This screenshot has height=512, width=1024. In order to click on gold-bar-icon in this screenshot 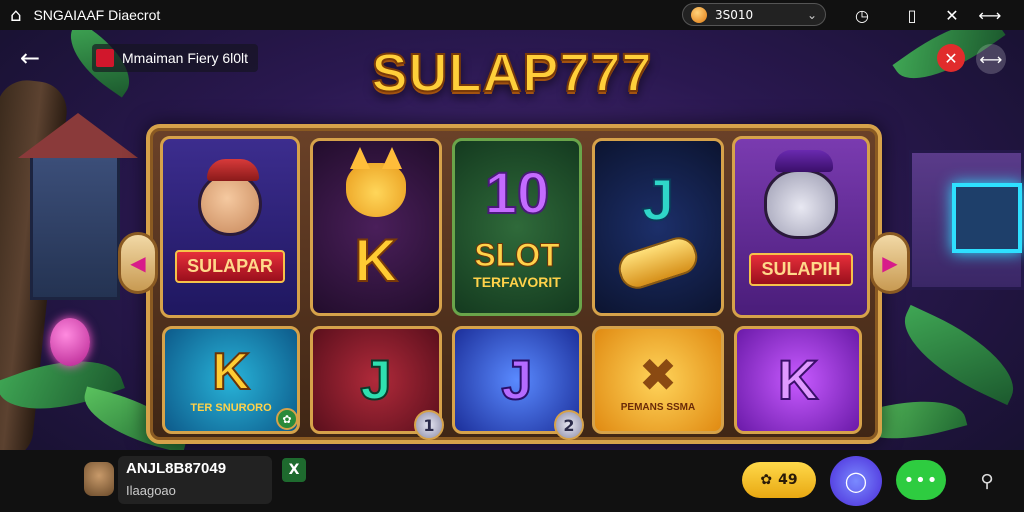, I will do `click(658, 263)`.